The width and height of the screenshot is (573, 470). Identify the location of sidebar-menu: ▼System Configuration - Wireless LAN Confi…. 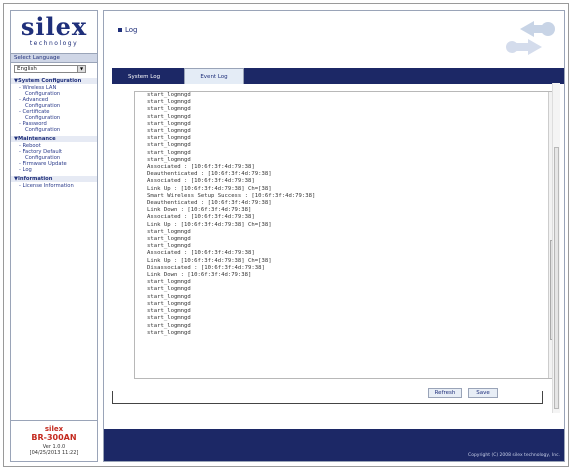
(54, 136).